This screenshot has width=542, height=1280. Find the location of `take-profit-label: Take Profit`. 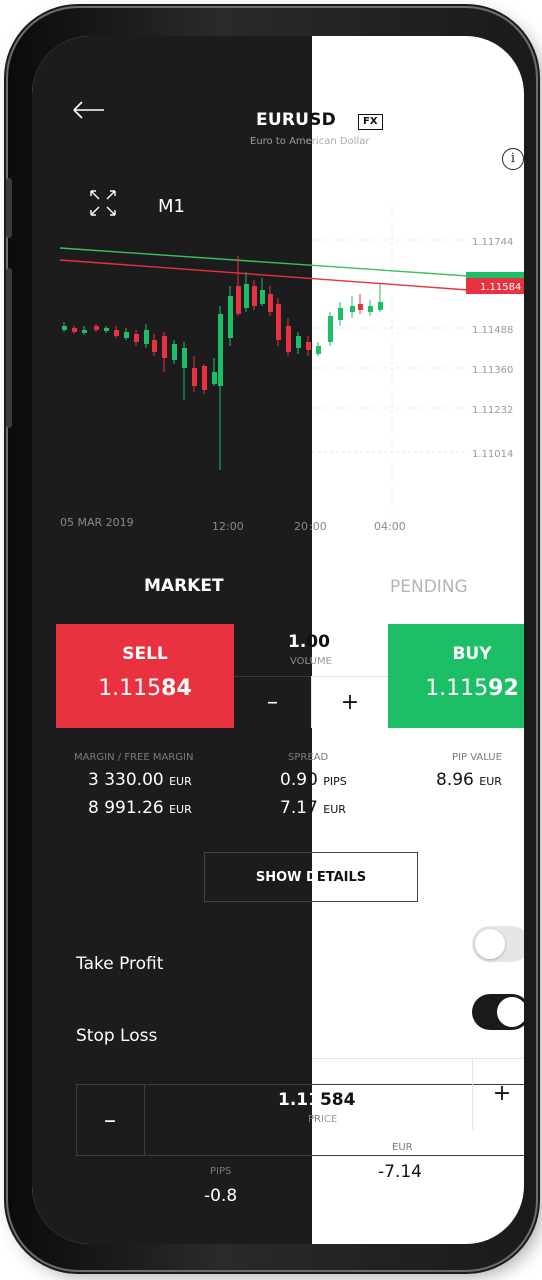

take-profit-label: Take Profit is located at coordinates (120, 964).